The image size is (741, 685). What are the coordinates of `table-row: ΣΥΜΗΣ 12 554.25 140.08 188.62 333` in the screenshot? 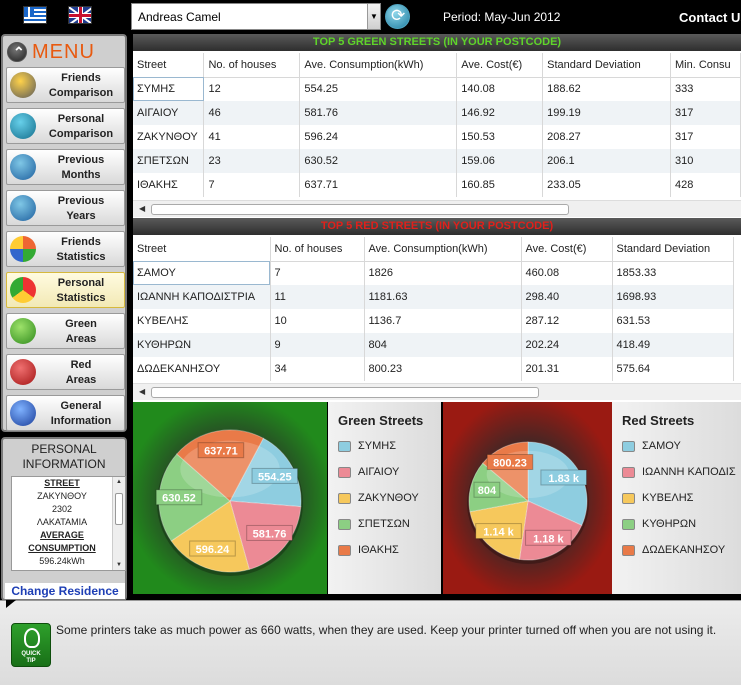 It's located at (437, 89).